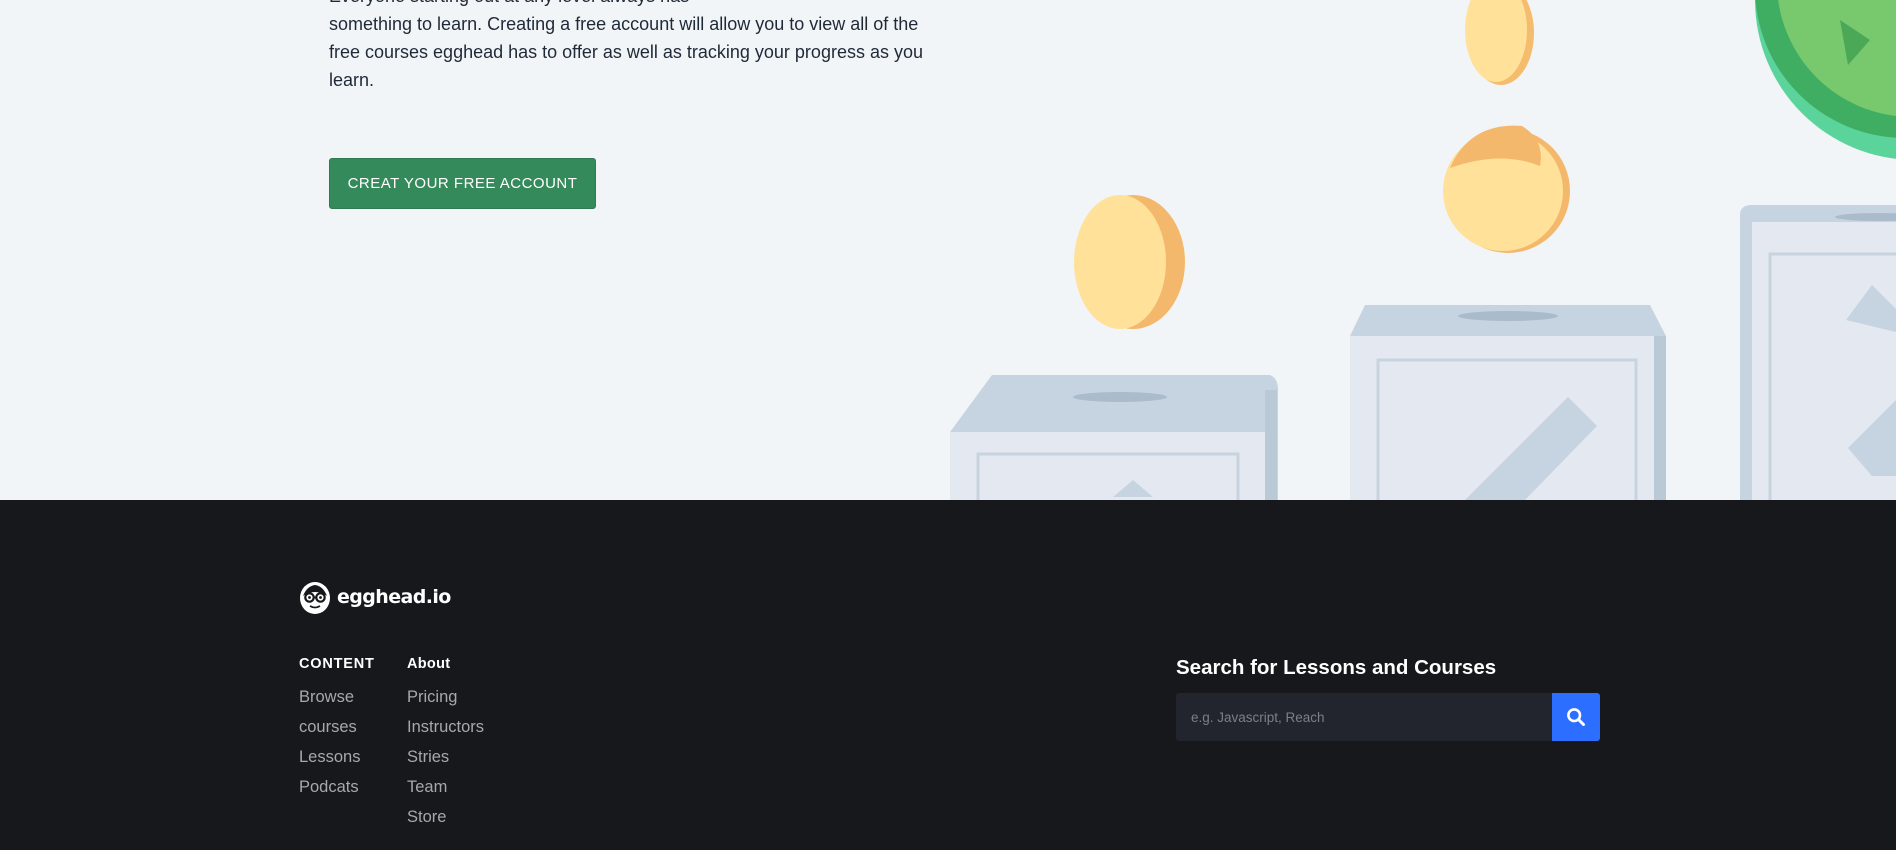 Image resolution: width=1896 pixels, height=850 pixels. I want to click on falling-coin-middle, so click(1506, 189).